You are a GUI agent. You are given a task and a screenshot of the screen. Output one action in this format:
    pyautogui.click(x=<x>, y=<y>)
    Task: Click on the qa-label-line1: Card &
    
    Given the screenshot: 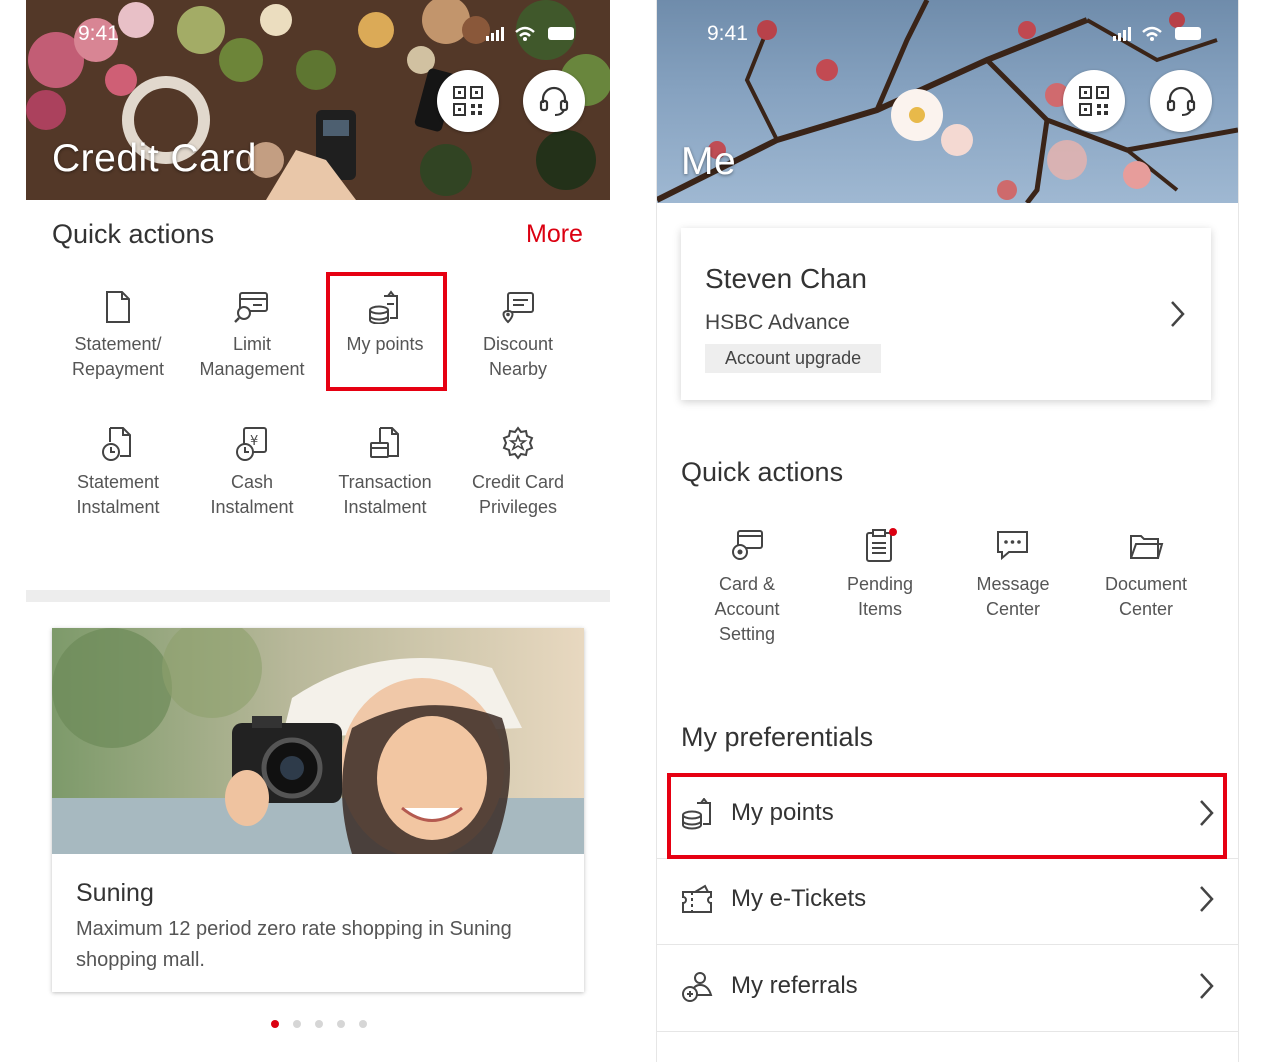 What is the action you would take?
    pyautogui.click(x=747, y=584)
    